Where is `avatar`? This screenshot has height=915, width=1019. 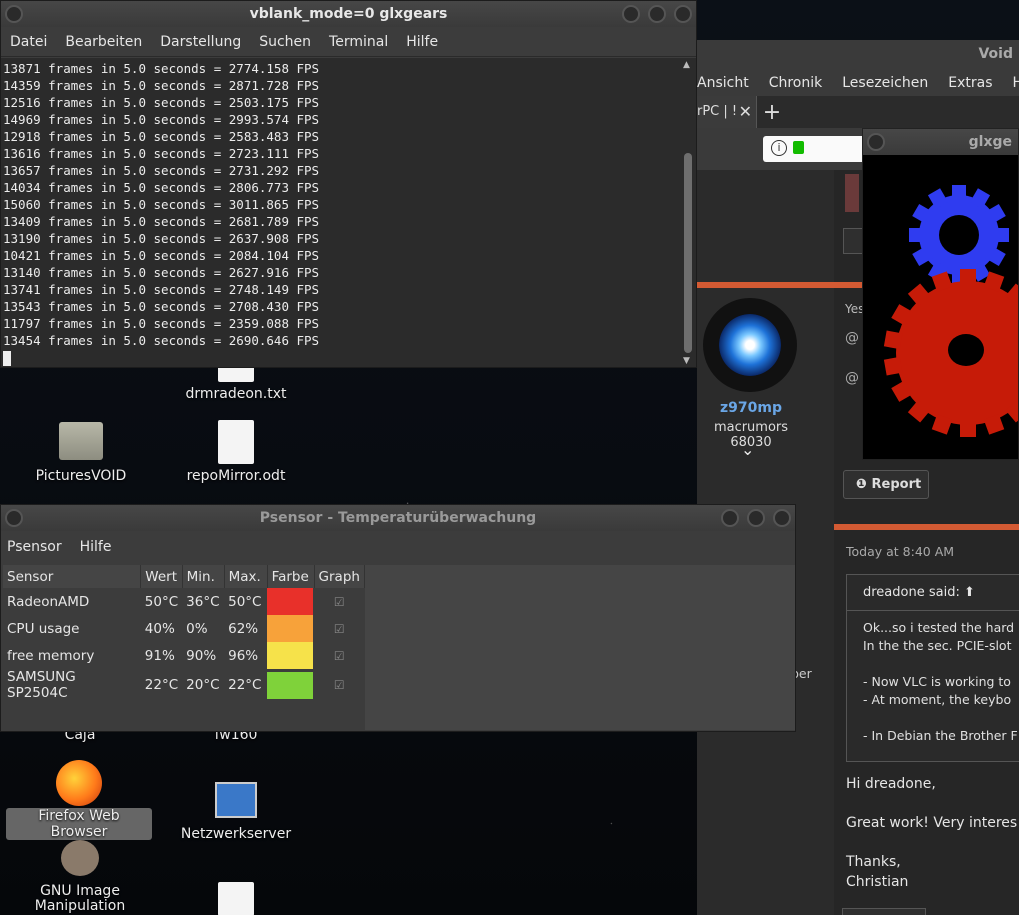 avatar is located at coordinates (750, 345).